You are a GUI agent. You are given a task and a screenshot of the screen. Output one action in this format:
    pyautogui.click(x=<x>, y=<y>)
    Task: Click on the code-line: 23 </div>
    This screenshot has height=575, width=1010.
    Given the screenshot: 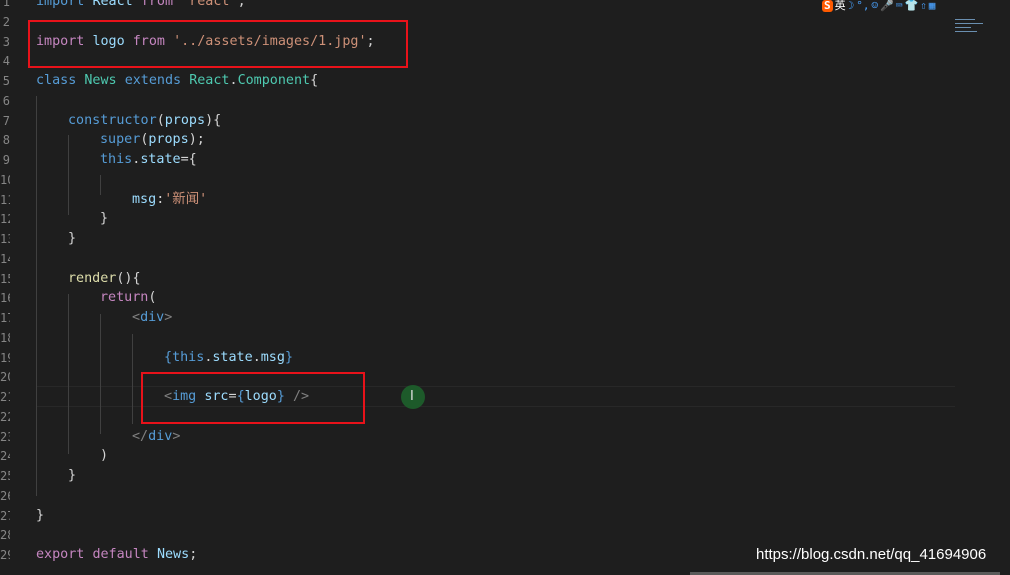 What is the action you would take?
    pyautogui.click(x=477, y=437)
    